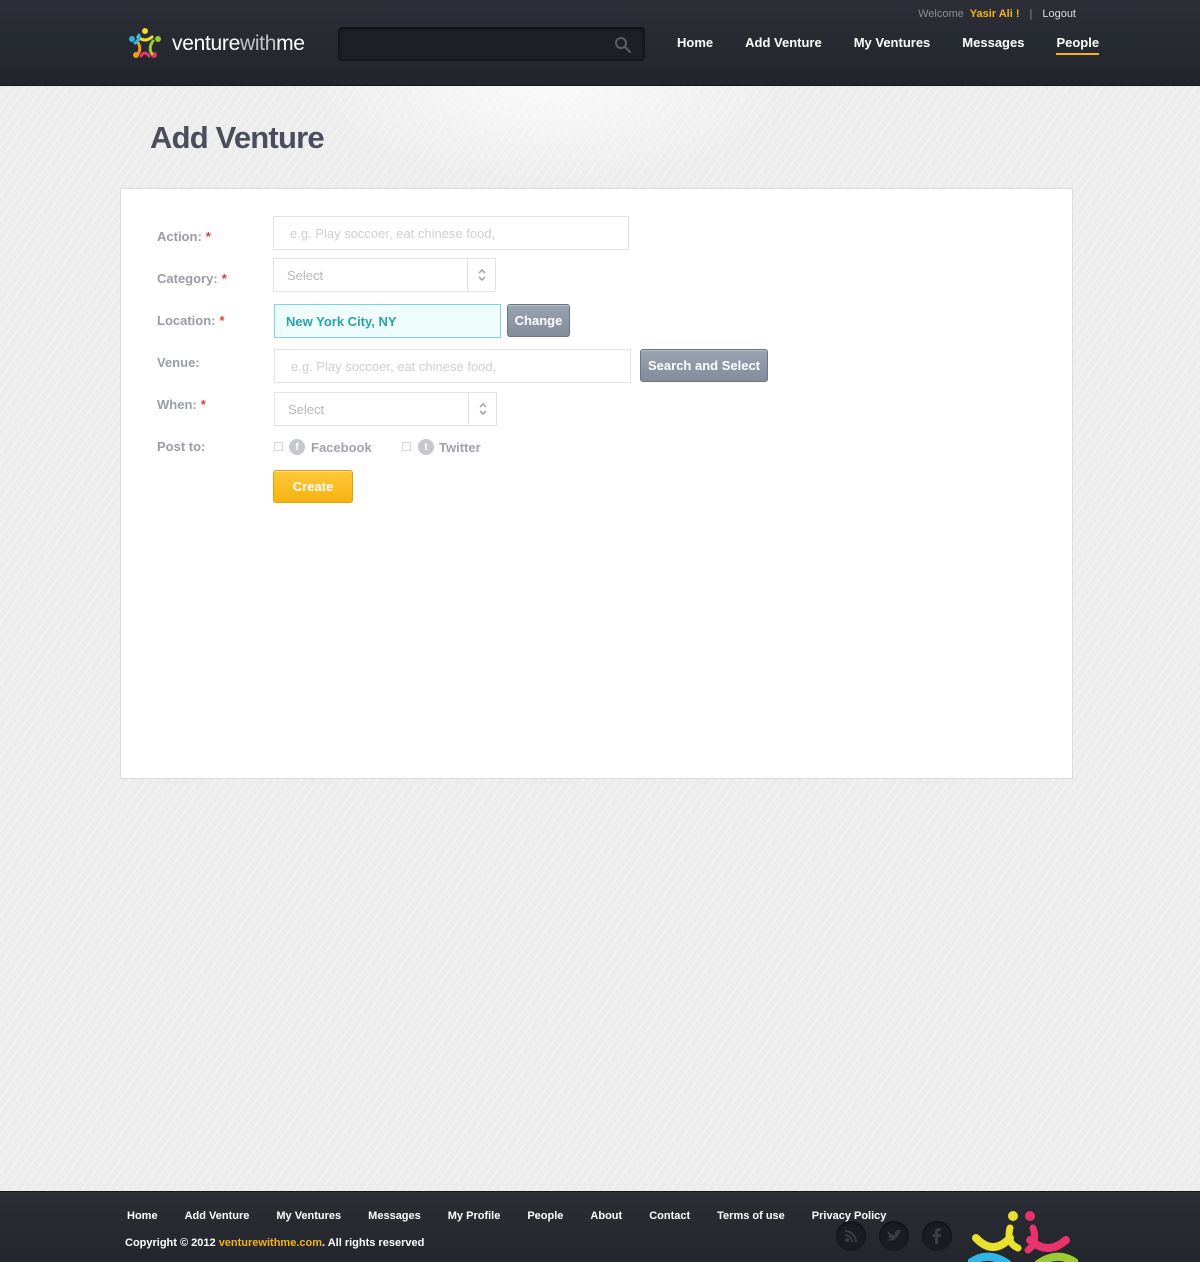 The width and height of the screenshot is (1200, 1262). Describe the element at coordinates (341, 447) in the screenshot. I see `facebook-label: Facebook` at that location.